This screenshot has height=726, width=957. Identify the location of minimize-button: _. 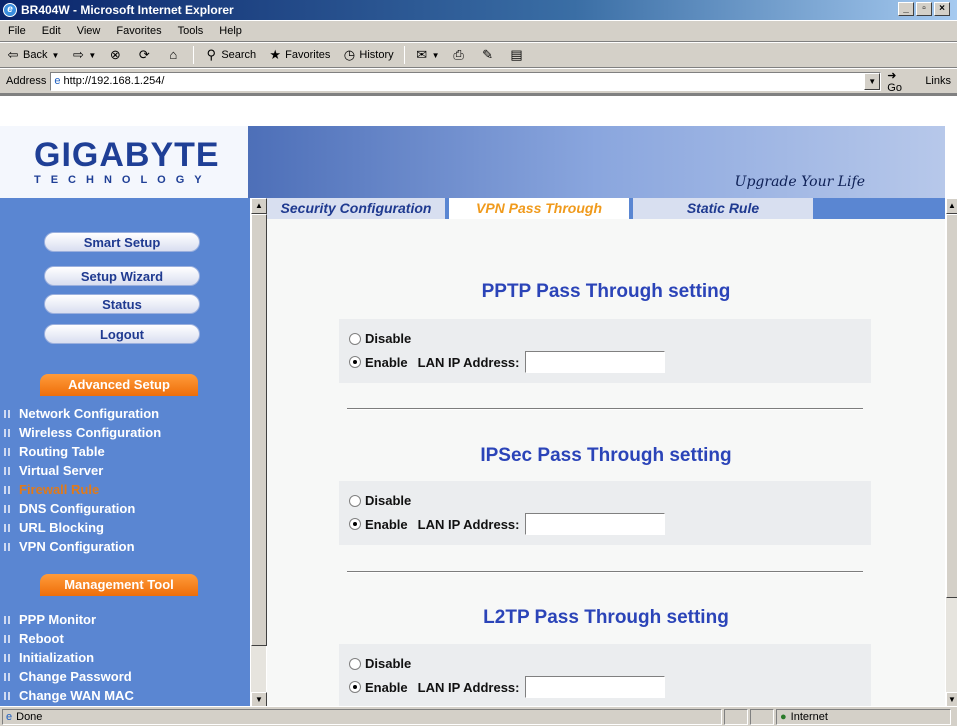
(906, 9).